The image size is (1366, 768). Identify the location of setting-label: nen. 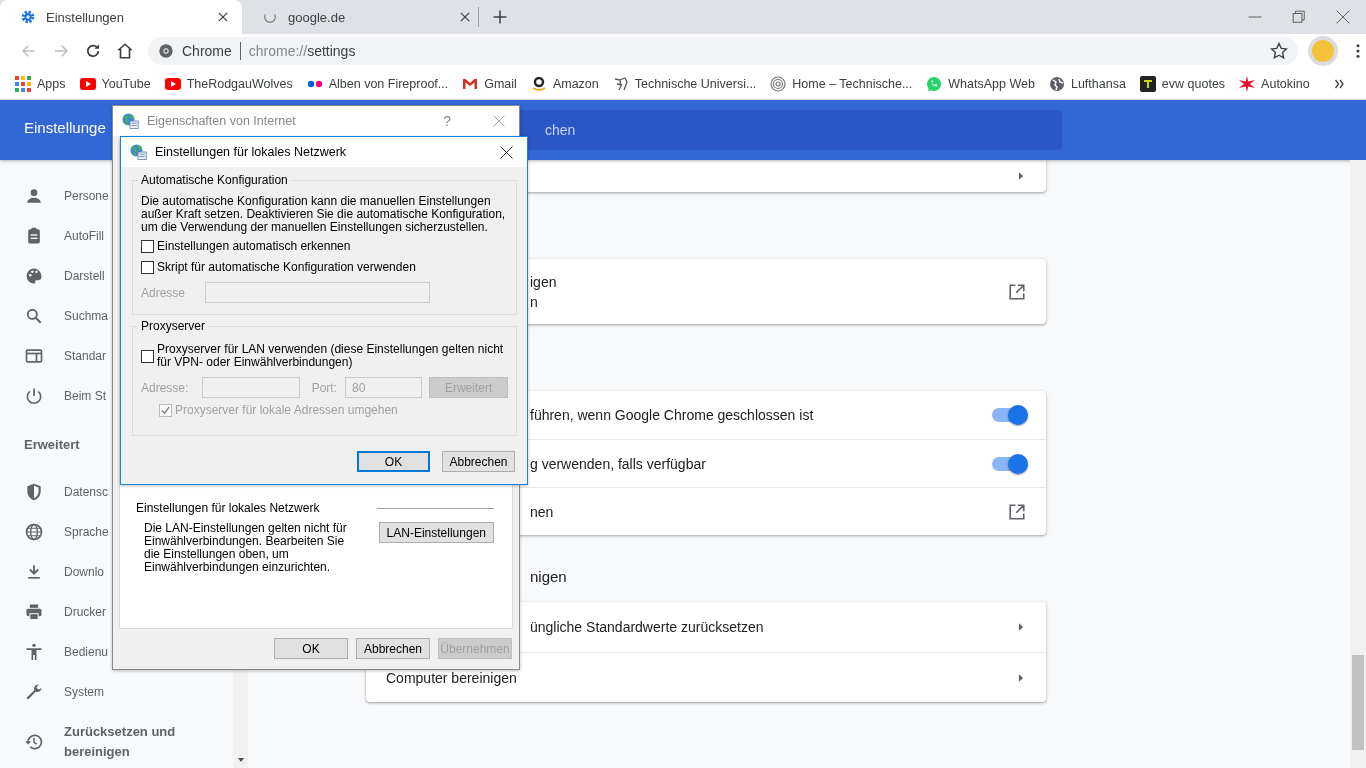
(542, 512).